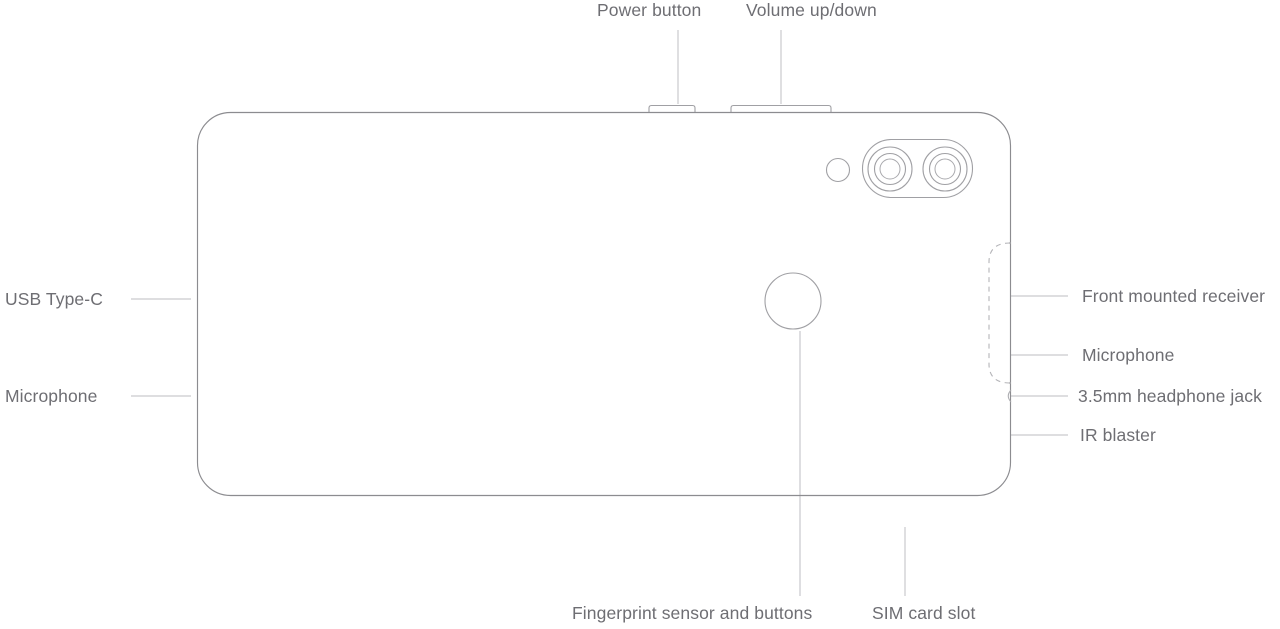  I want to click on dual-camera-module, so click(917, 168).